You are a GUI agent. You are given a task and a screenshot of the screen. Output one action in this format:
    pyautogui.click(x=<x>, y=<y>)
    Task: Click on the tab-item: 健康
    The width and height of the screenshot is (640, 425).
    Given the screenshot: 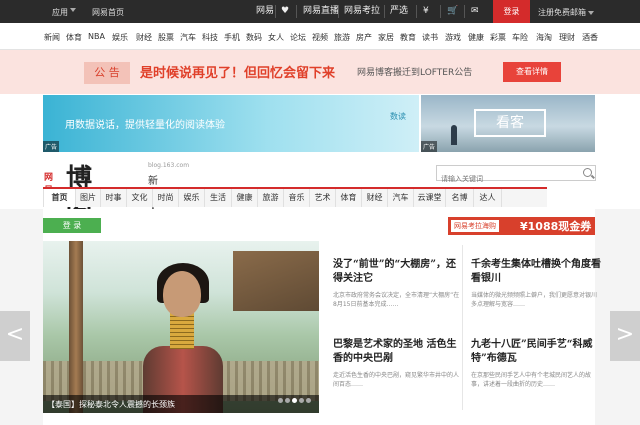 What is the action you would take?
    pyautogui.click(x=245, y=198)
    